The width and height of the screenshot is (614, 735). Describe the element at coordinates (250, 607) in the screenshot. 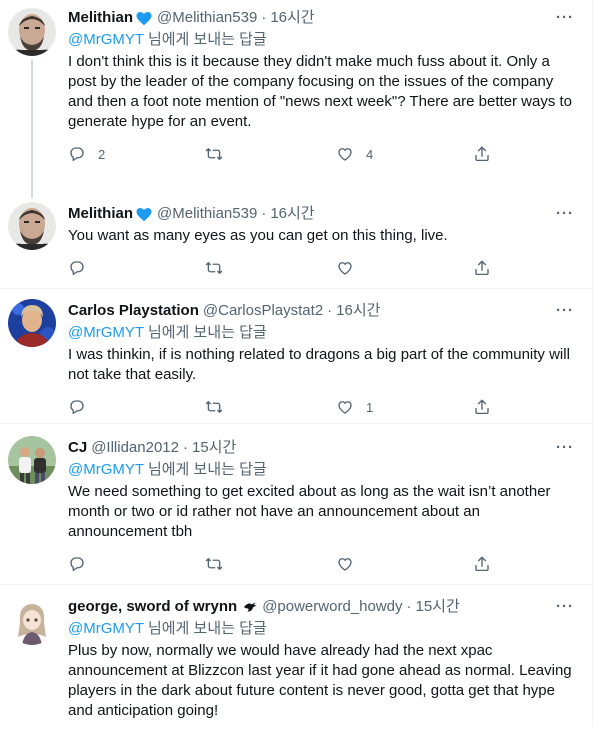

I see `bird-emoji-icon` at that location.